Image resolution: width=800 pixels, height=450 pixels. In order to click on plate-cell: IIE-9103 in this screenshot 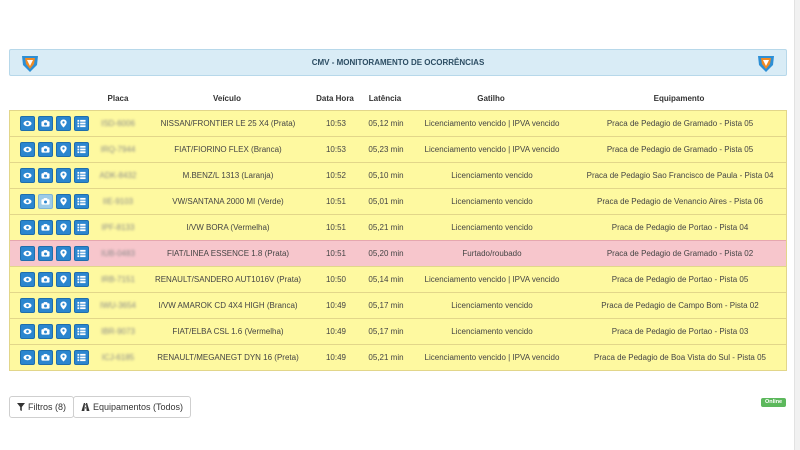, I will do `click(118, 201)`.